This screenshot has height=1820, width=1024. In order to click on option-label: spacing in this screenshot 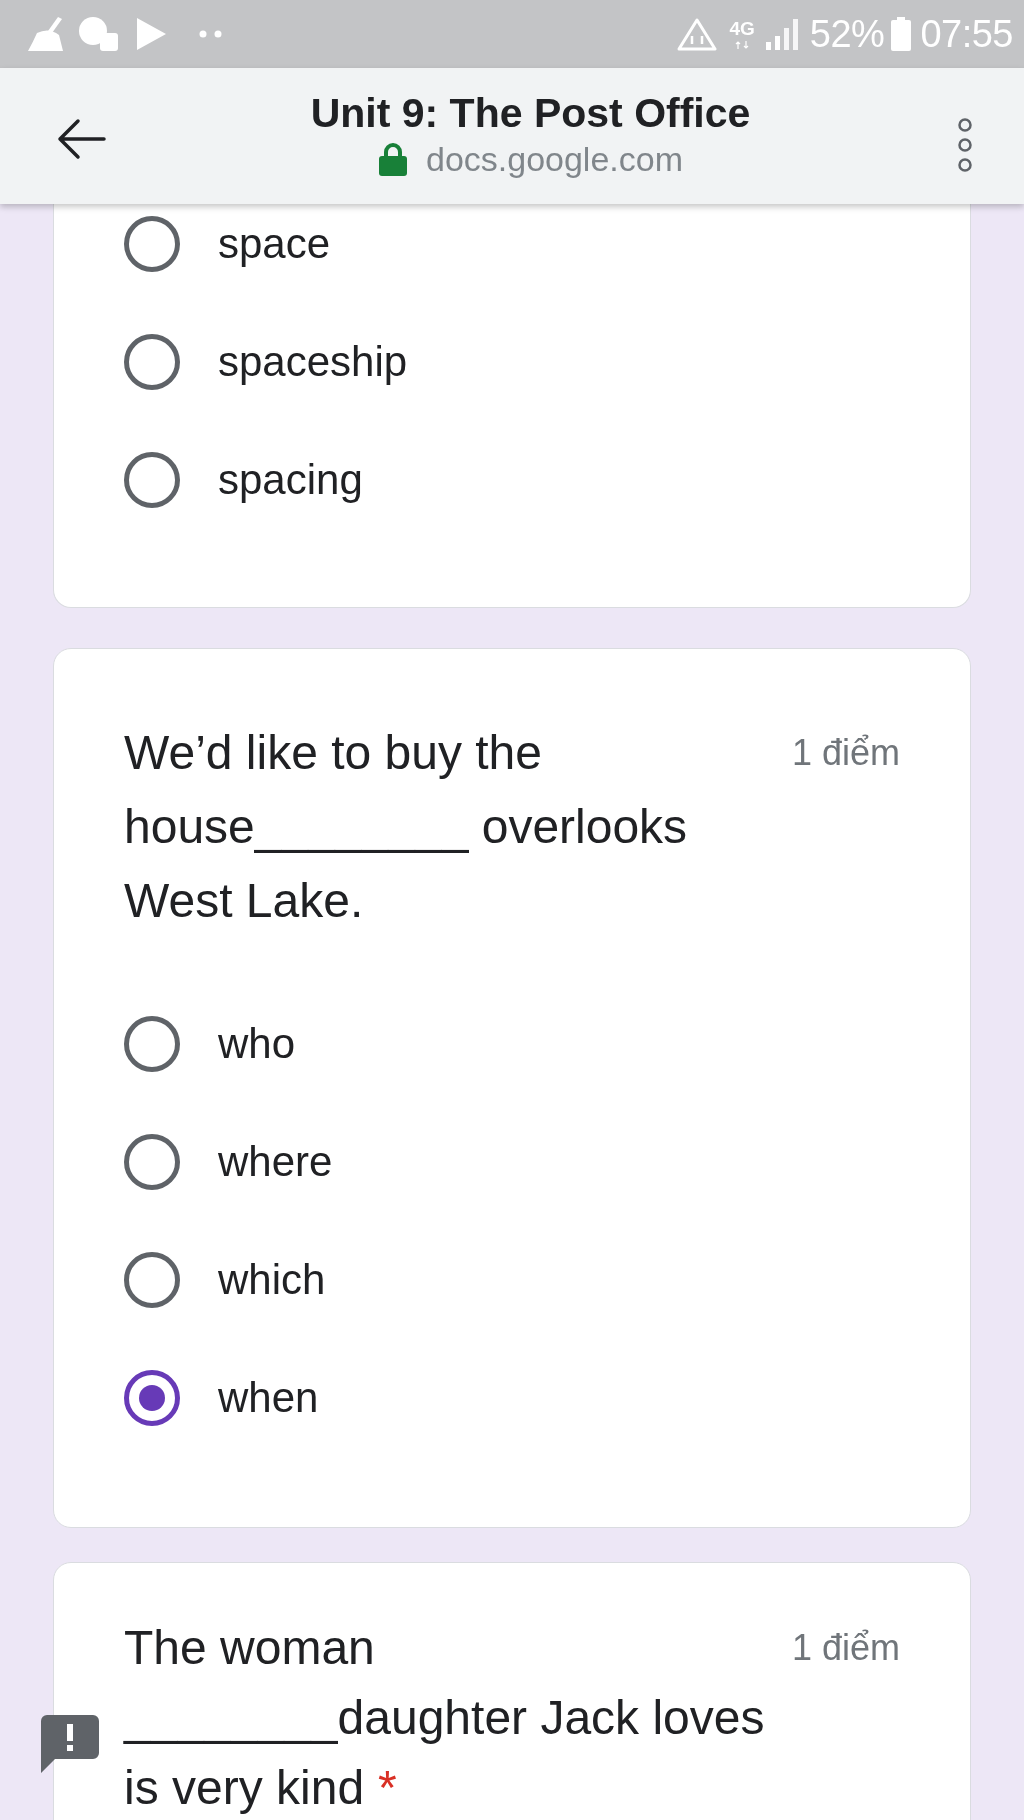, I will do `click(290, 480)`.